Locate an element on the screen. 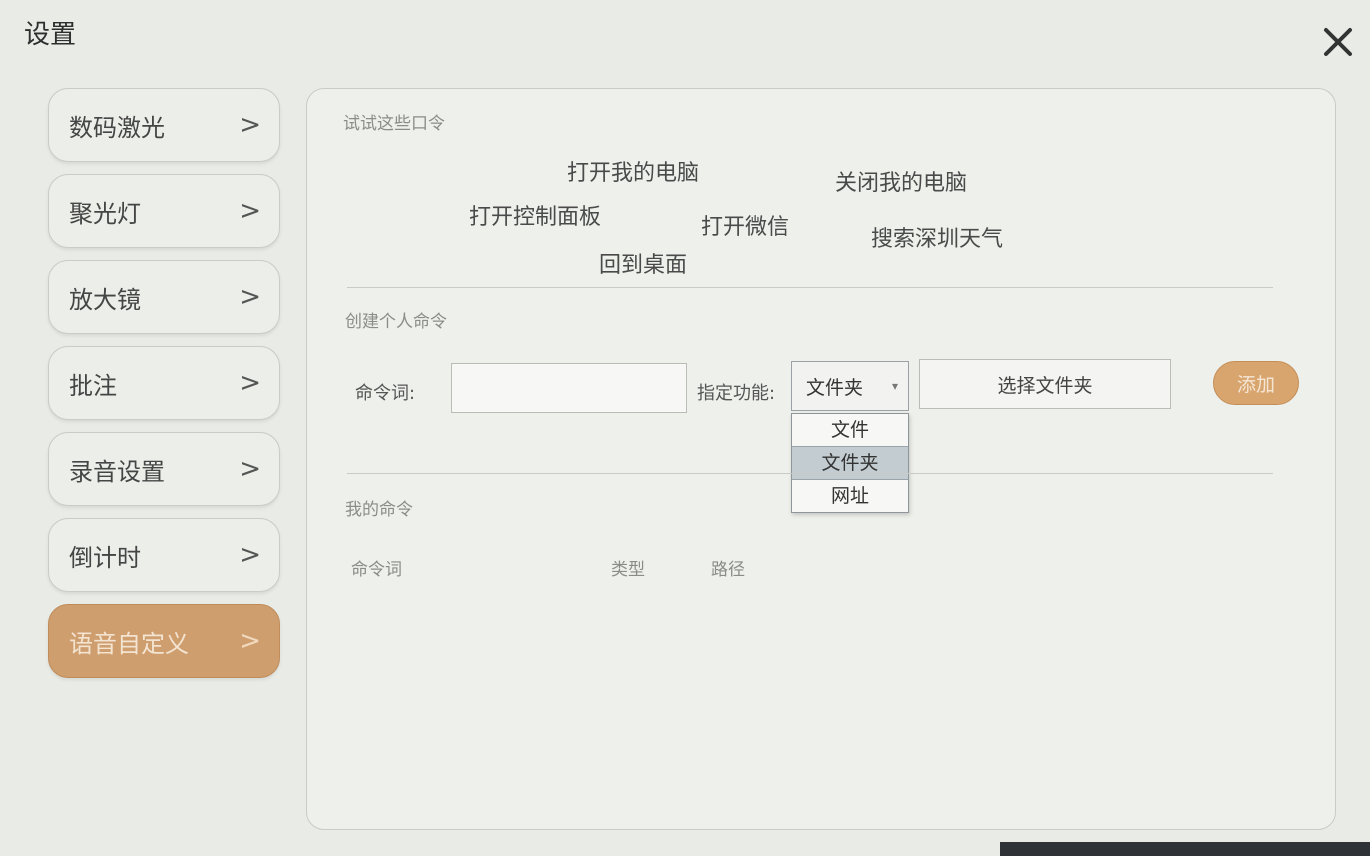  command-chip: 回到桌面 is located at coordinates (643, 263).